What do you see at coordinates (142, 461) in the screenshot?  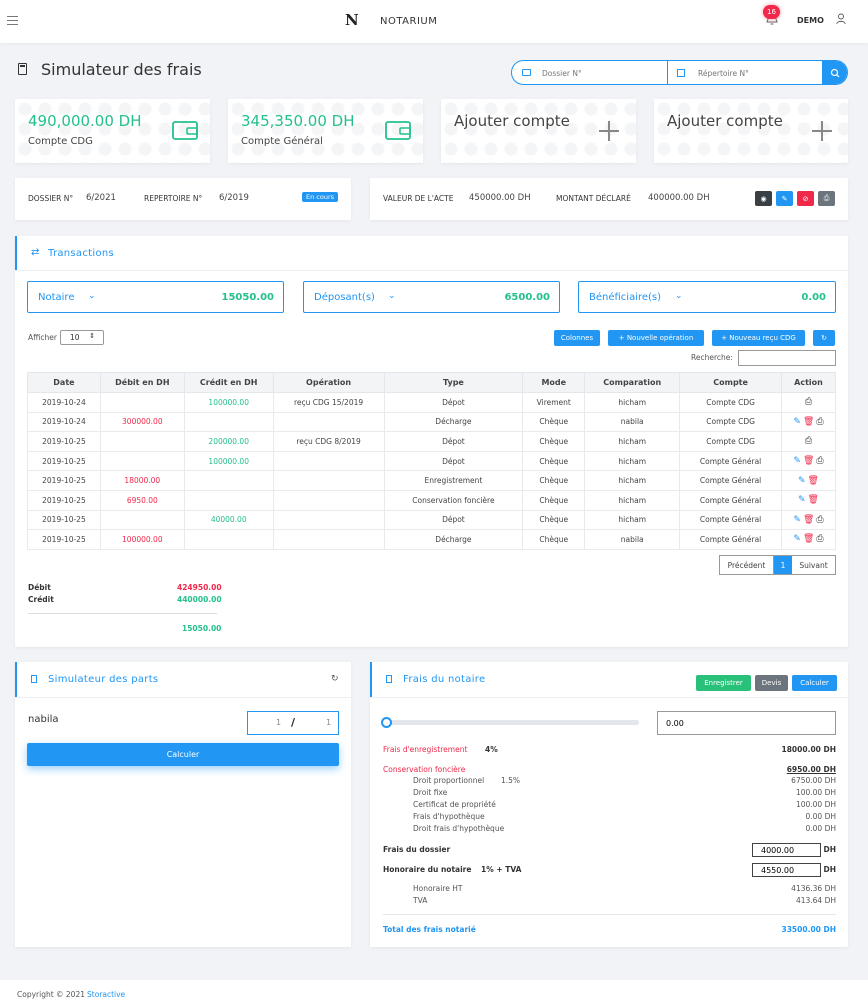 I see `cell-debit` at bounding box center [142, 461].